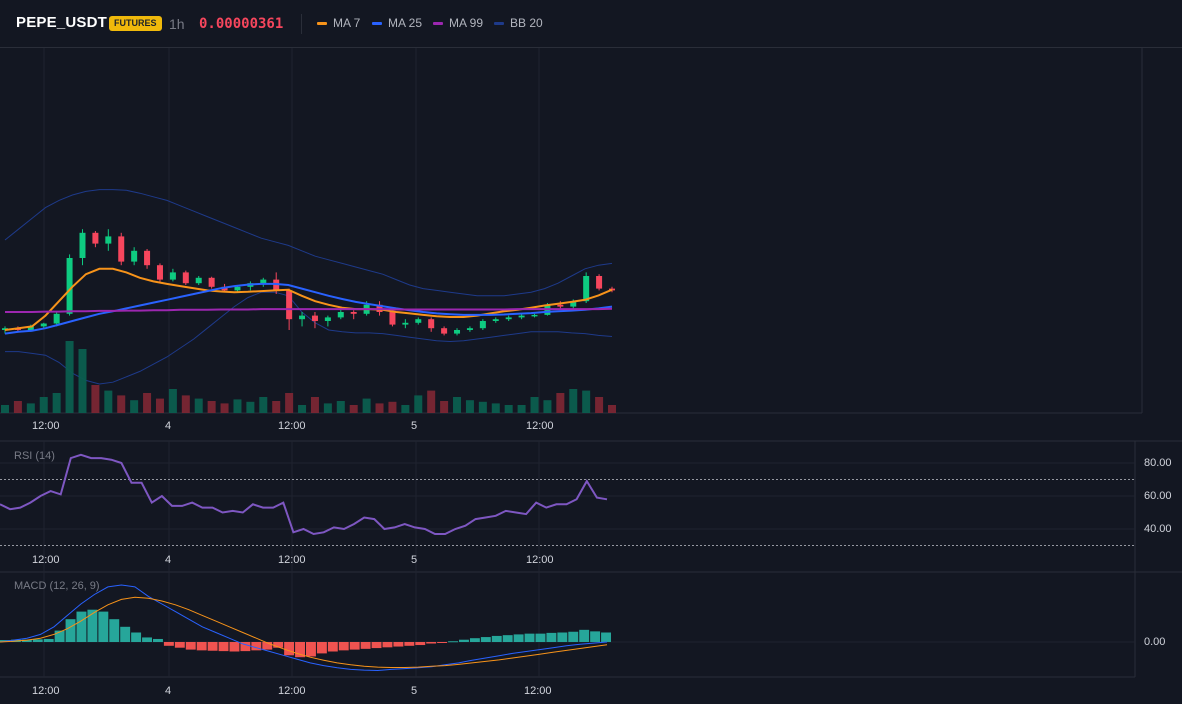 The image size is (1182, 704). What do you see at coordinates (1158, 529) in the screenshot?
I see `rsi-axis-tick: 40.00` at bounding box center [1158, 529].